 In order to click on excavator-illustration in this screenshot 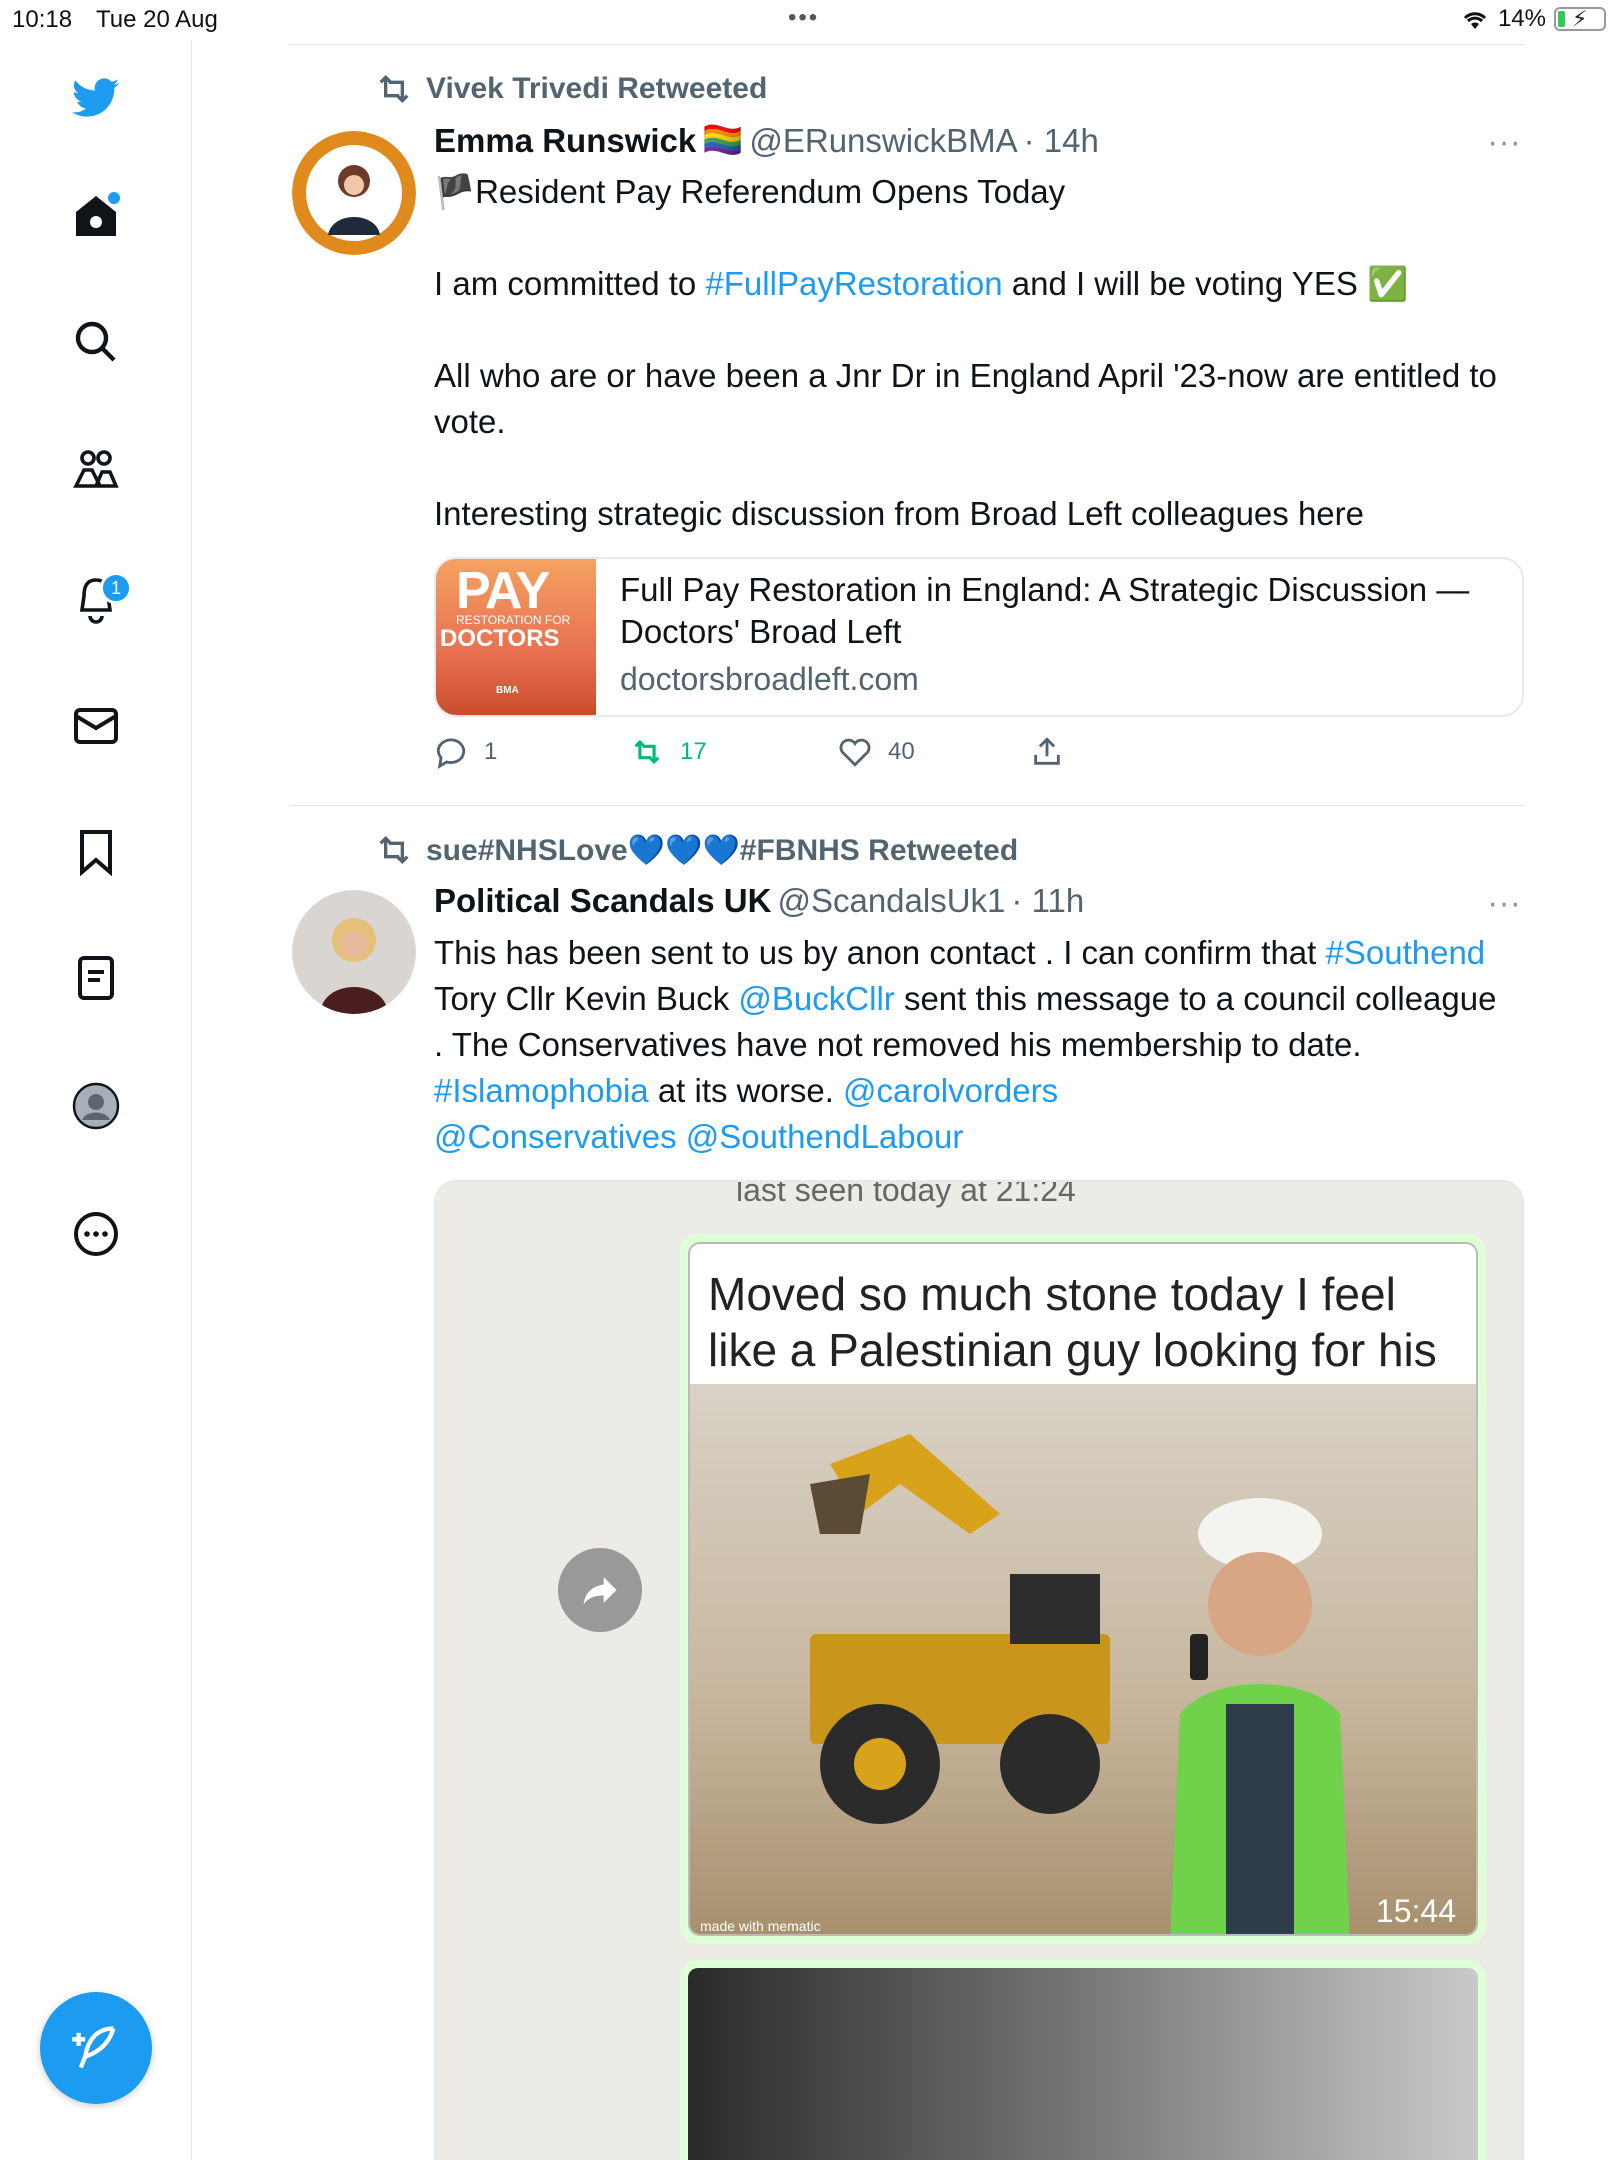, I will do `click(960, 1629)`.